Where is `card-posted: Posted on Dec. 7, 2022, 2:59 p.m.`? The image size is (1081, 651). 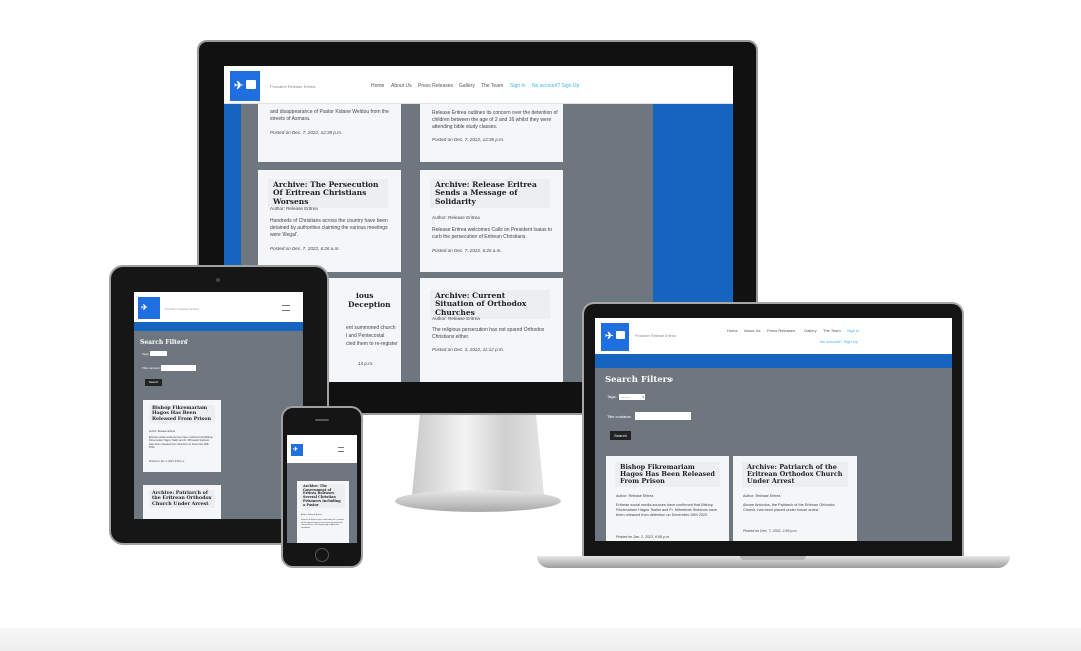 card-posted: Posted on Dec. 7, 2022, 2:59 p.m. is located at coordinates (770, 531).